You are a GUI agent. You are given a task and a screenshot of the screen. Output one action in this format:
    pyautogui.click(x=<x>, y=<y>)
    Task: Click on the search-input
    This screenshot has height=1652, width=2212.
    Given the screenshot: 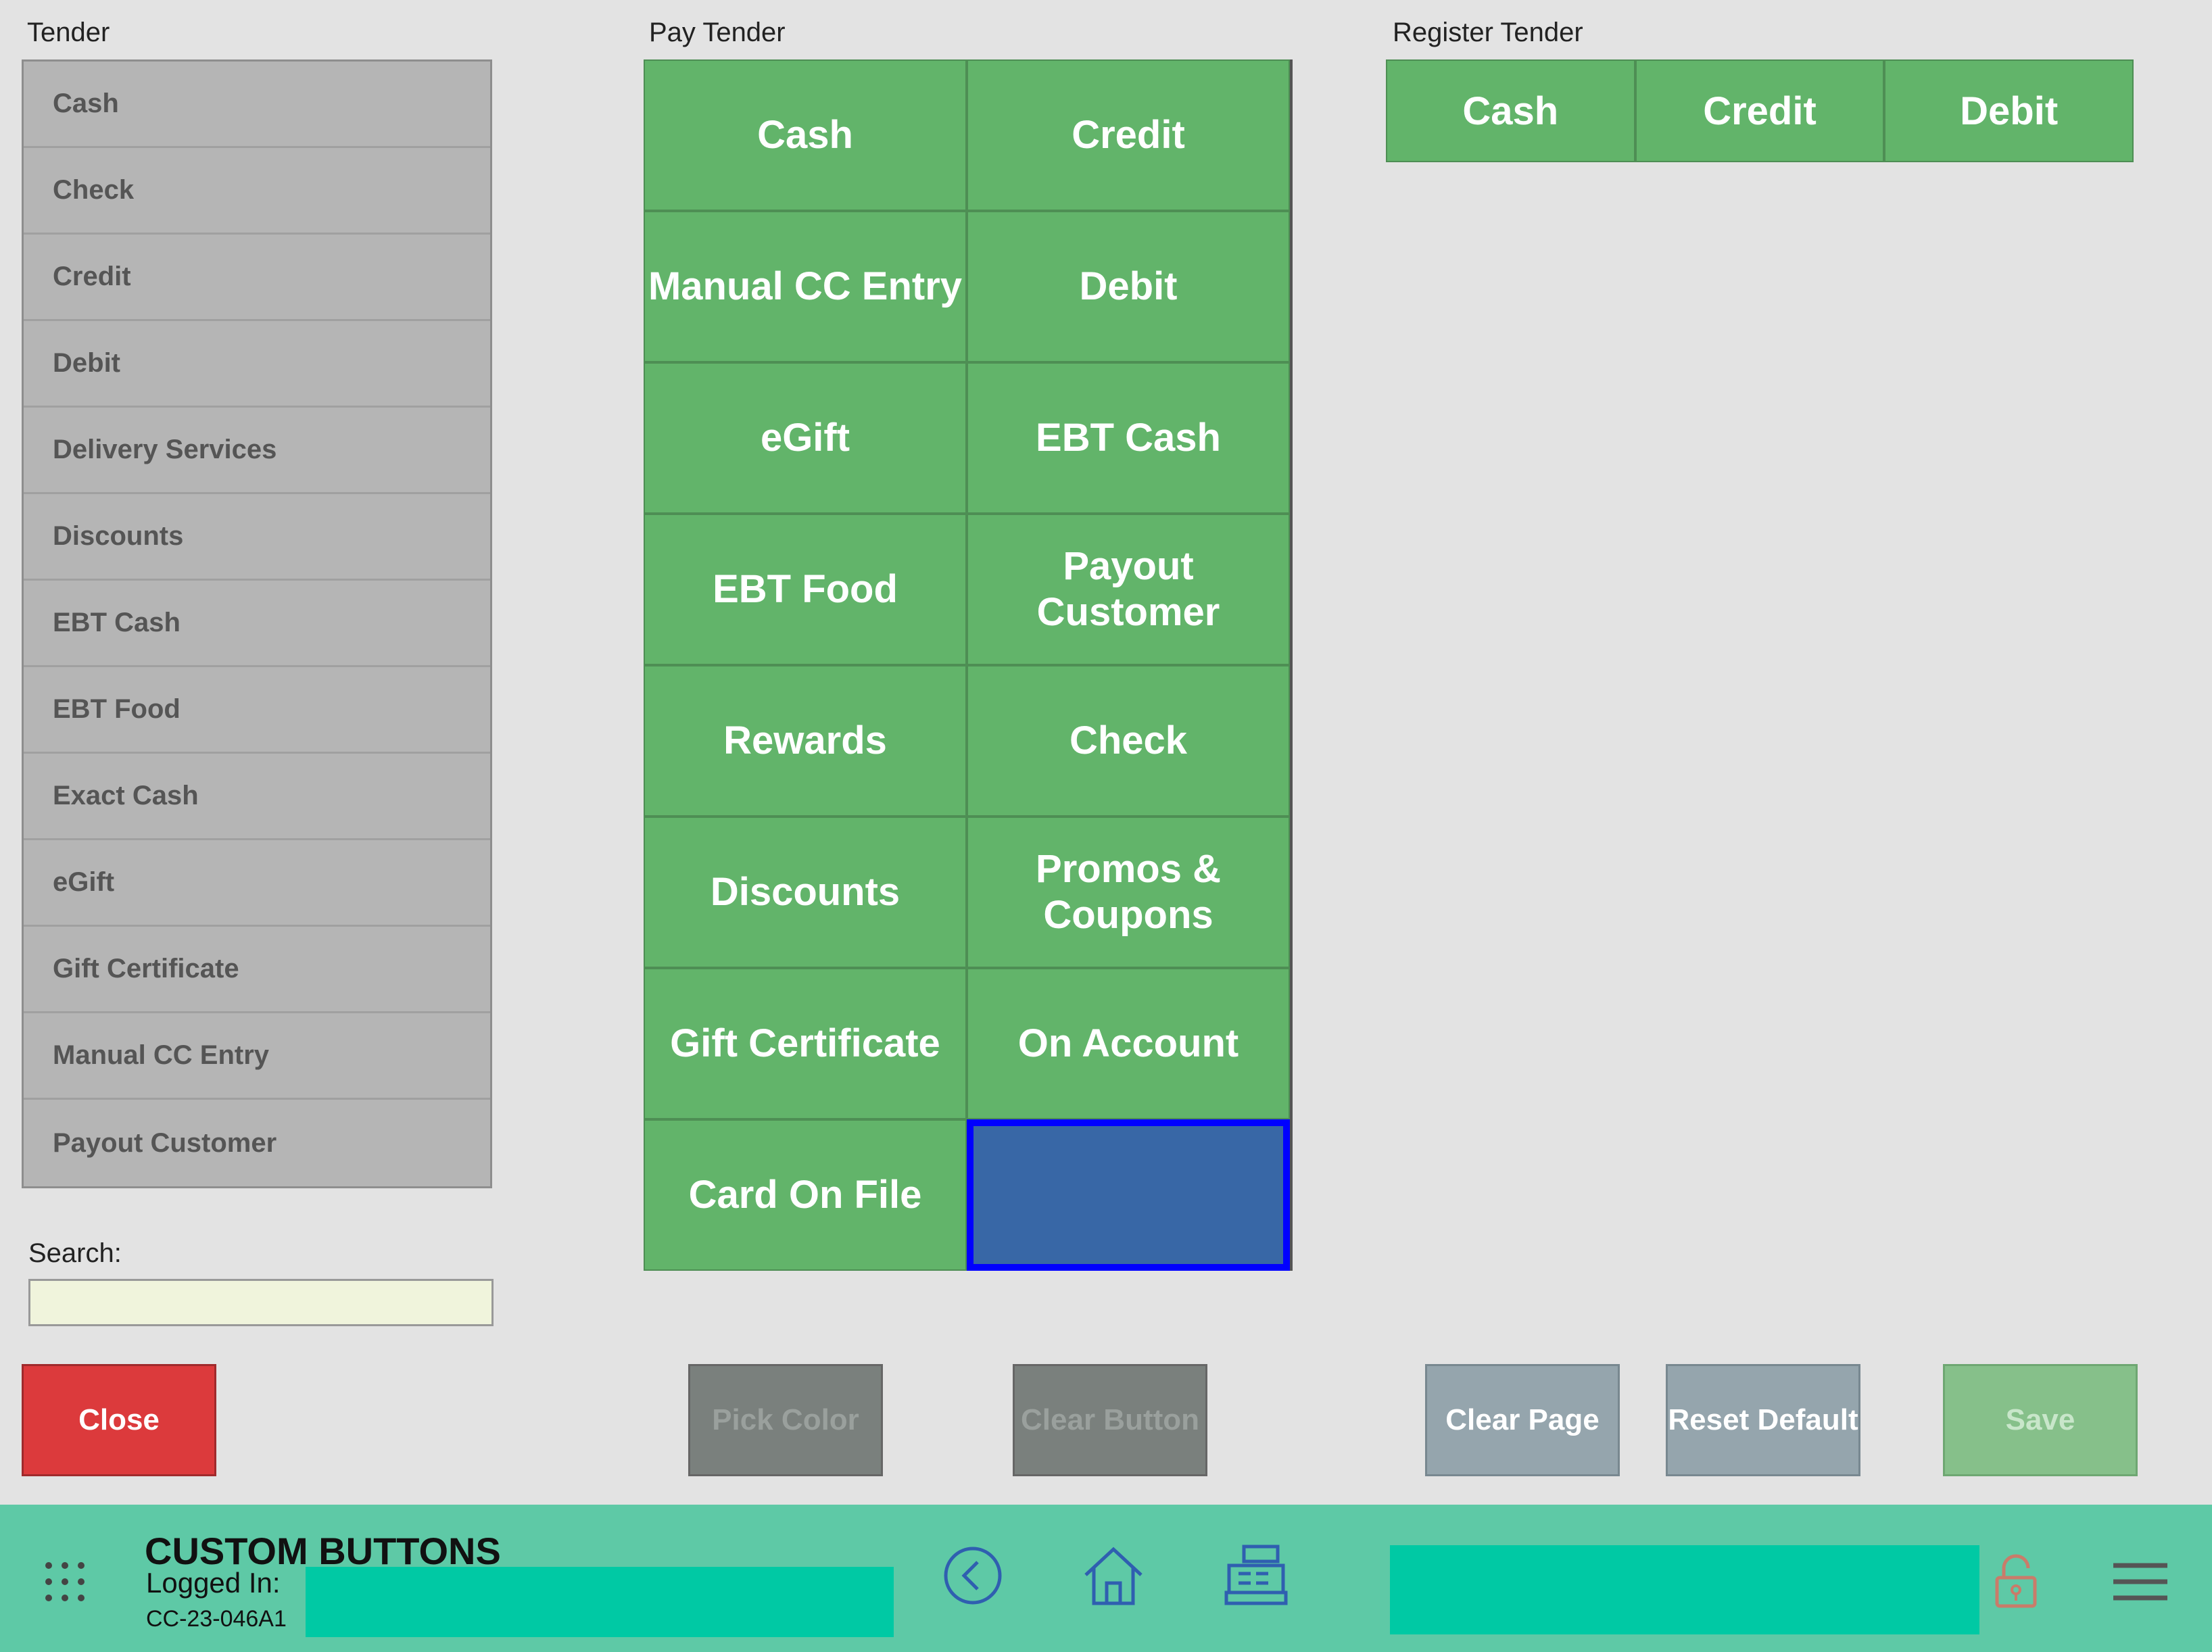 What is the action you would take?
    pyautogui.click(x=261, y=1302)
    